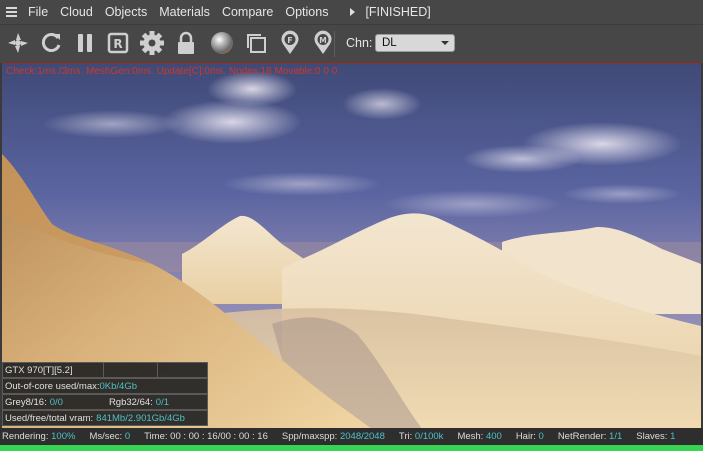 The width and height of the screenshot is (703, 451). Describe the element at coordinates (162, 402) in the screenshot. I see `rgb-value: 0/1` at that location.